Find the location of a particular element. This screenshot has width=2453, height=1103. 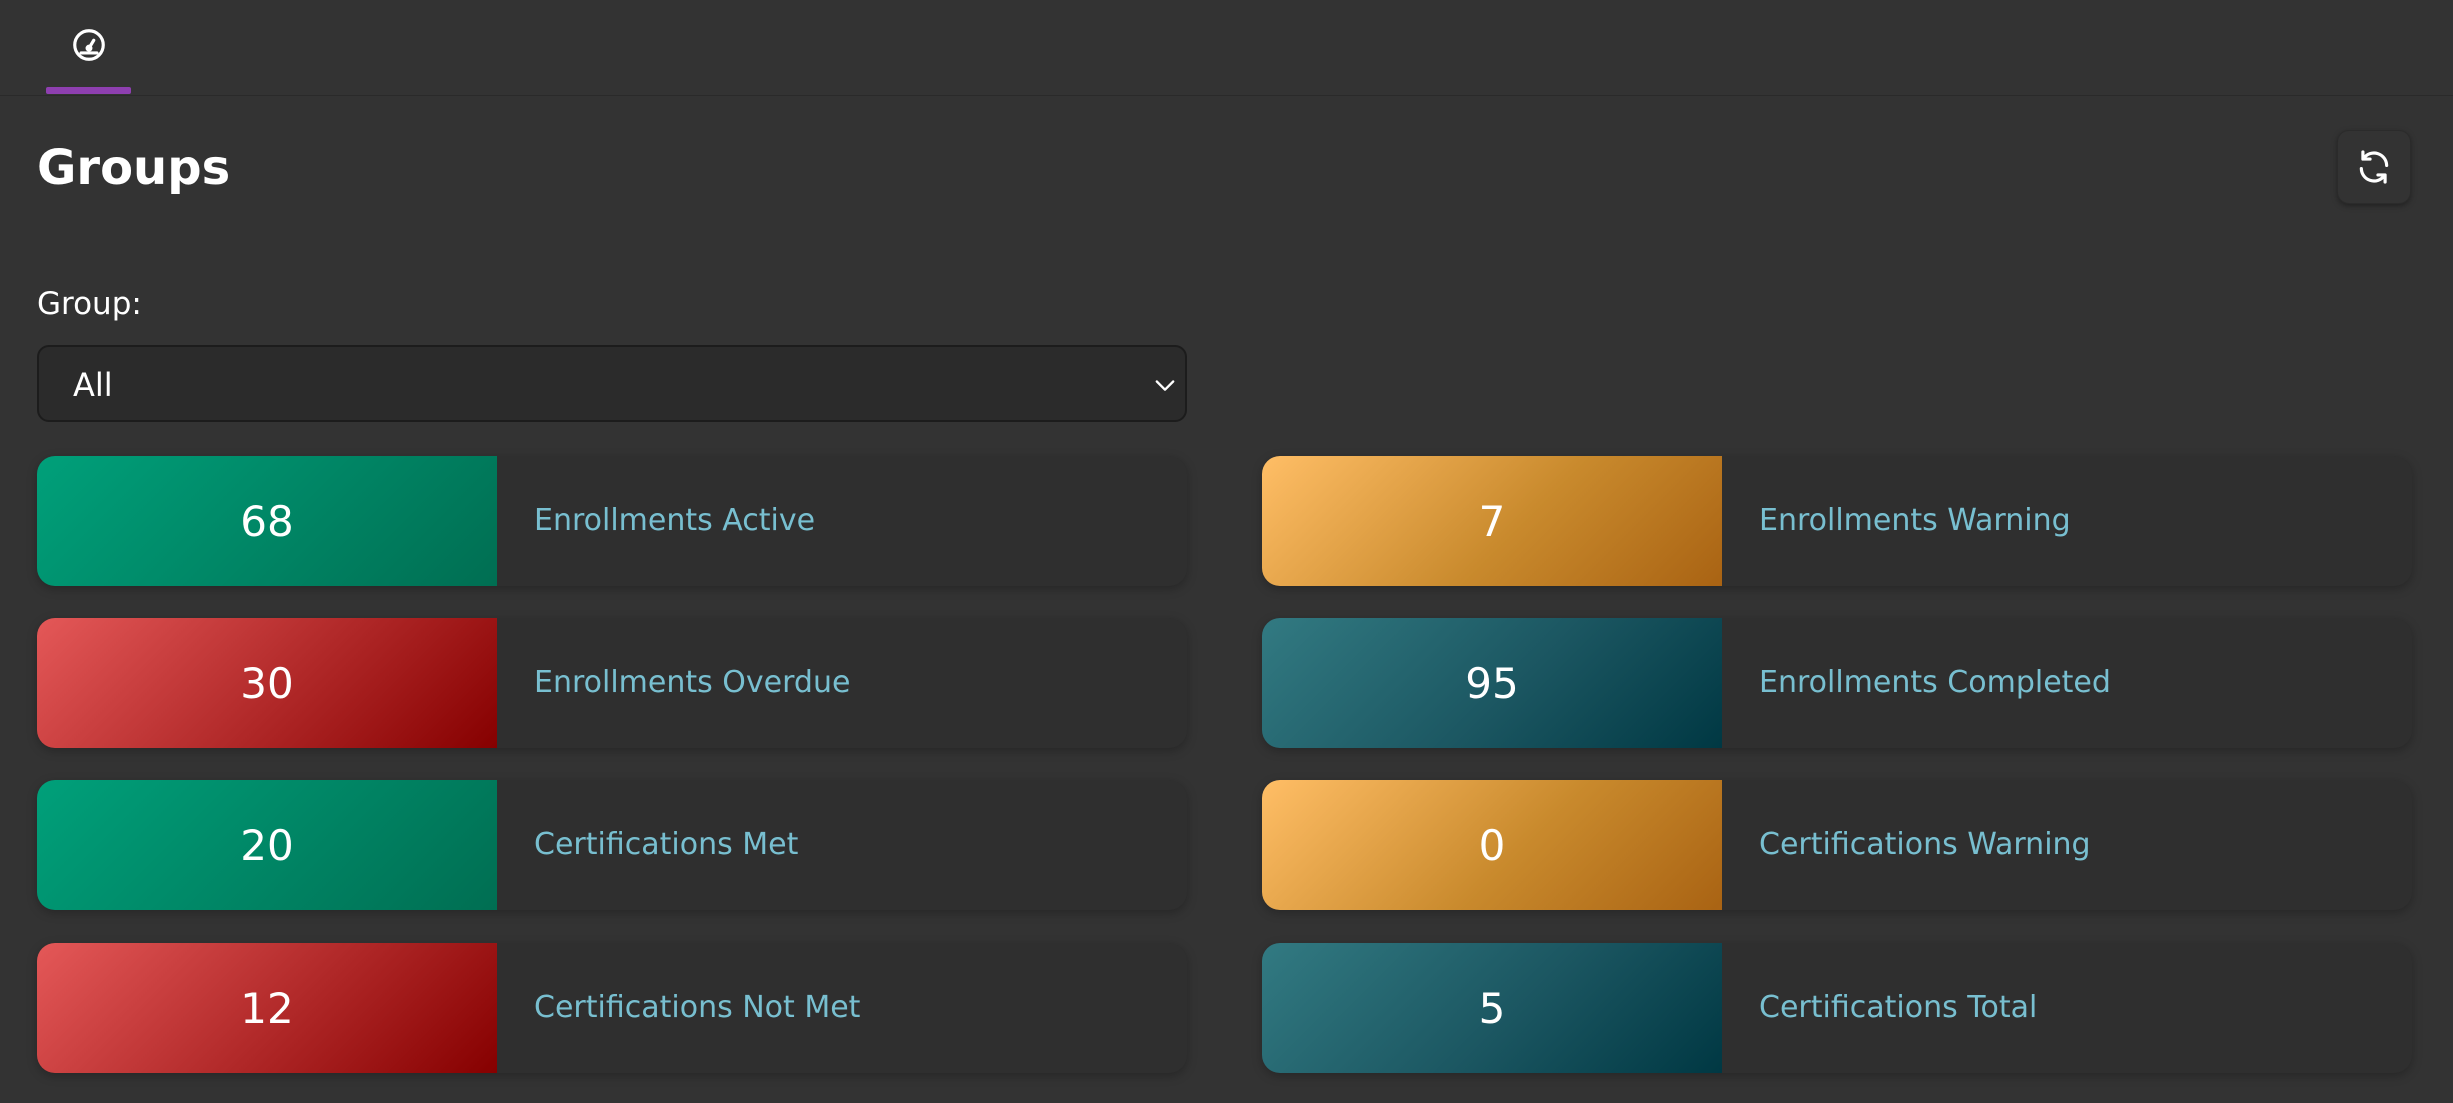

stat-card-enrollments-overdue: 30 Enrollments Overdue is located at coordinates (612, 683).